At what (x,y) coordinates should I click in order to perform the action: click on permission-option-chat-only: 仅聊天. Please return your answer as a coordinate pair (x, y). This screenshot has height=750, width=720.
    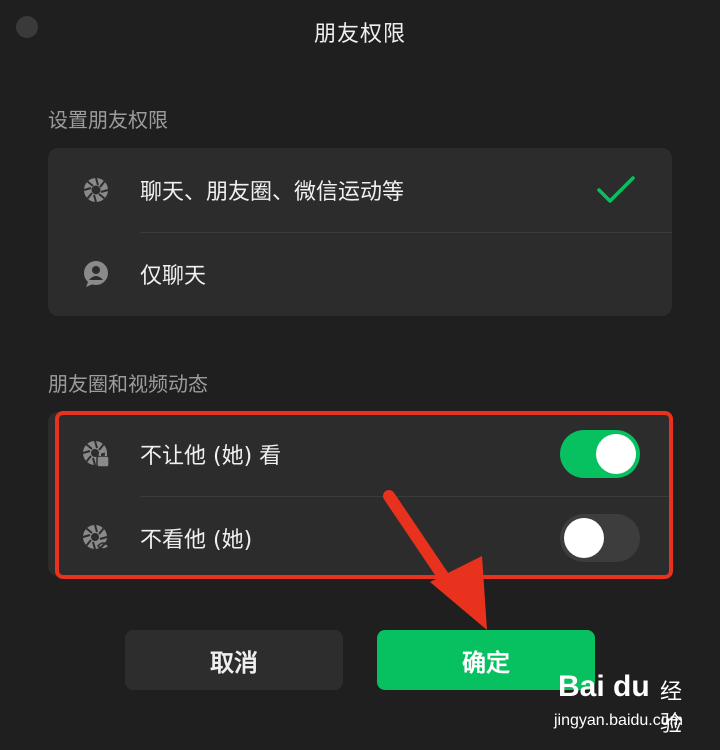
    Looking at the image, I should click on (360, 274).